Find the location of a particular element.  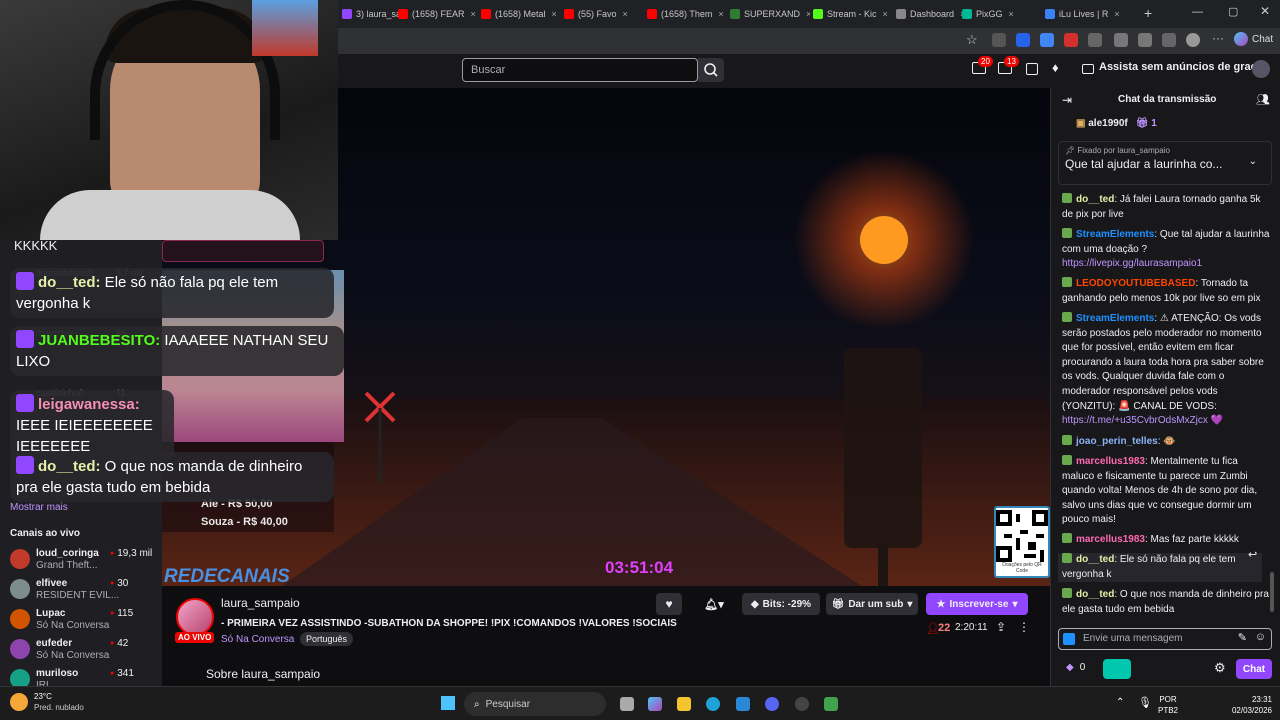

category-link: Só Na Conversa is located at coordinates (257, 639).